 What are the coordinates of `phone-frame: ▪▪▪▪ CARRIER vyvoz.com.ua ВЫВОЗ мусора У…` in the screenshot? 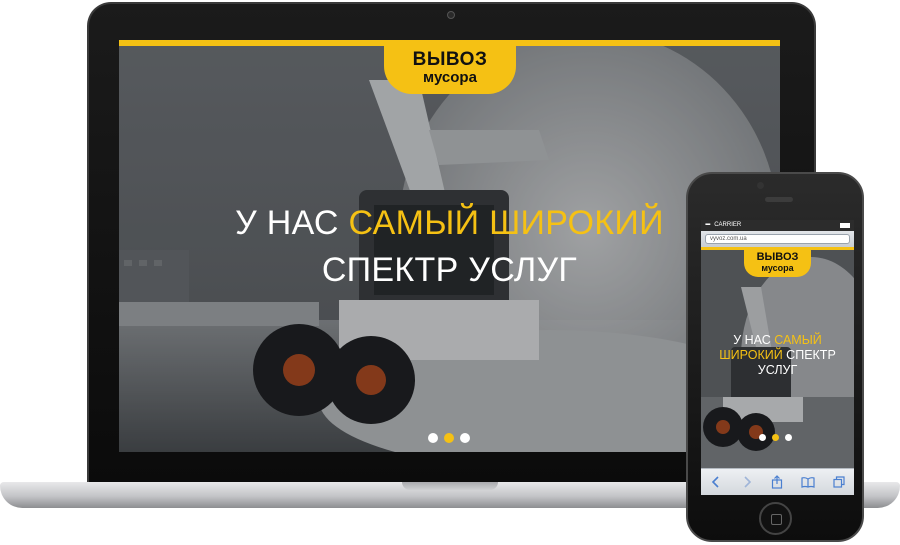 It's located at (775, 357).